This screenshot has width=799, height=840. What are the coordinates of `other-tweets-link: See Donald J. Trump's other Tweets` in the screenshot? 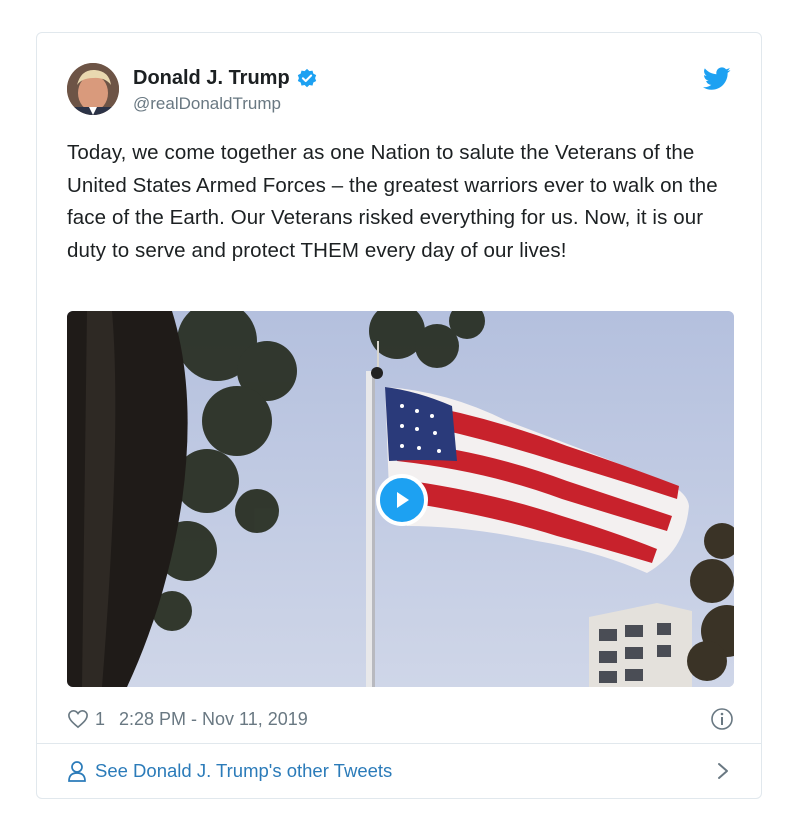 It's located at (399, 771).